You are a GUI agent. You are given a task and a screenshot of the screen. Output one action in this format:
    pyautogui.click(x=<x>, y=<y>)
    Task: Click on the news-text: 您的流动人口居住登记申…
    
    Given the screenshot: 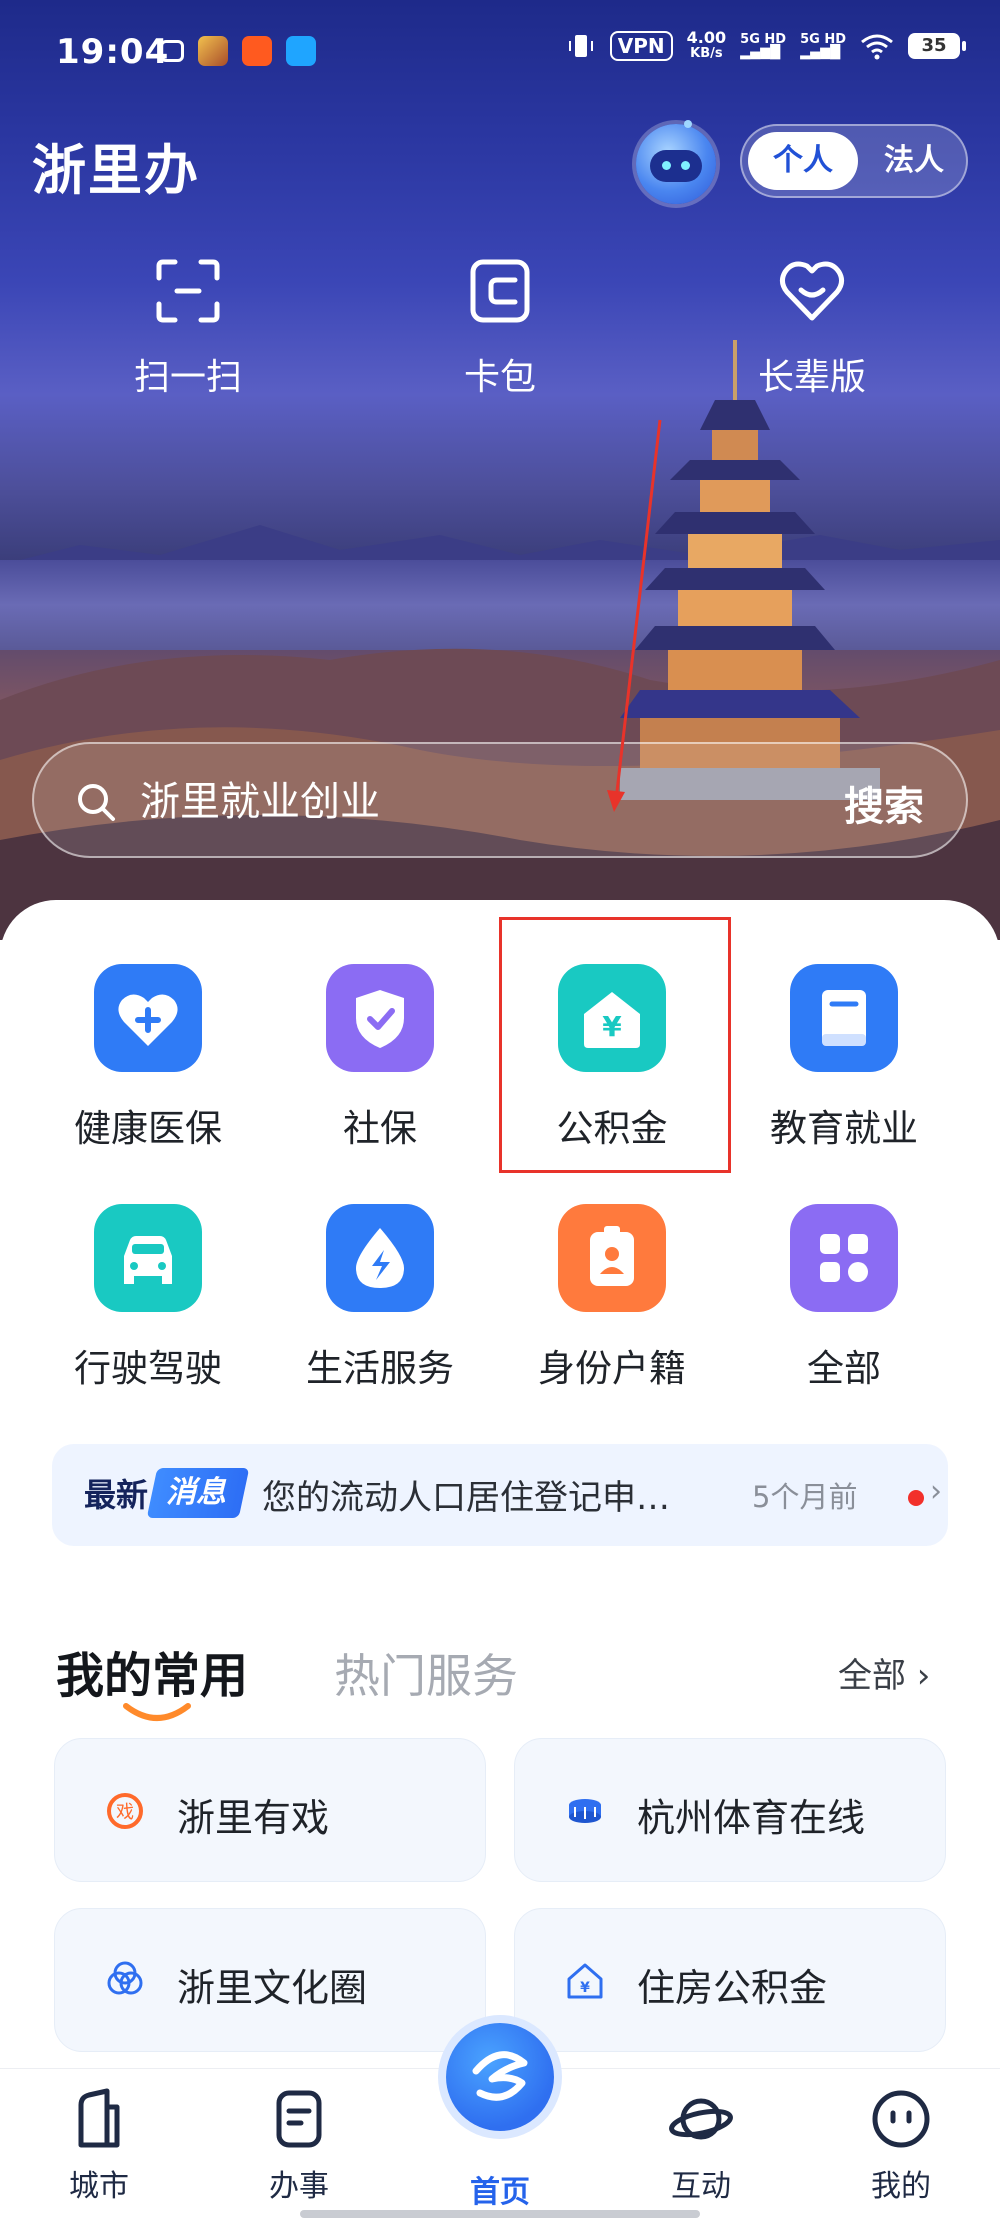 What is the action you would take?
    pyautogui.click(x=466, y=1498)
    